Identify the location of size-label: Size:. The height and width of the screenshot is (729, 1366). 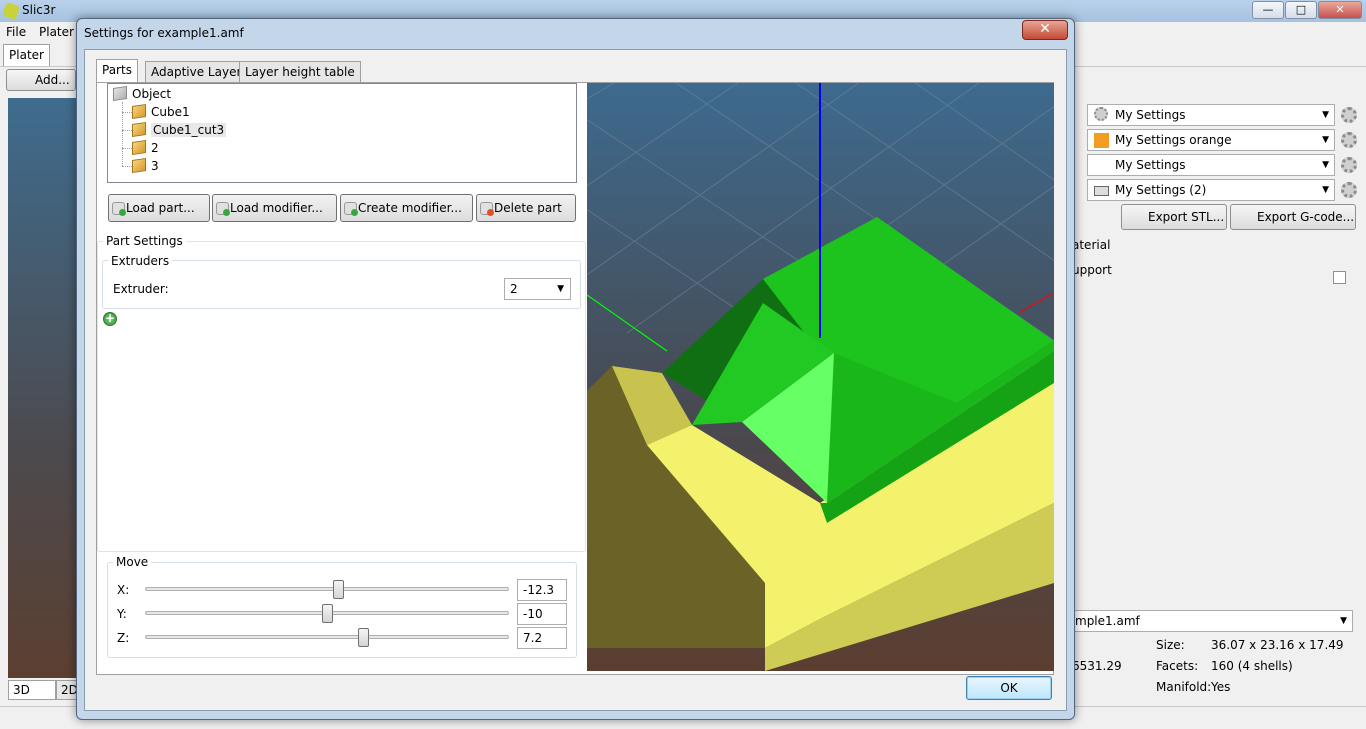
(1170, 645).